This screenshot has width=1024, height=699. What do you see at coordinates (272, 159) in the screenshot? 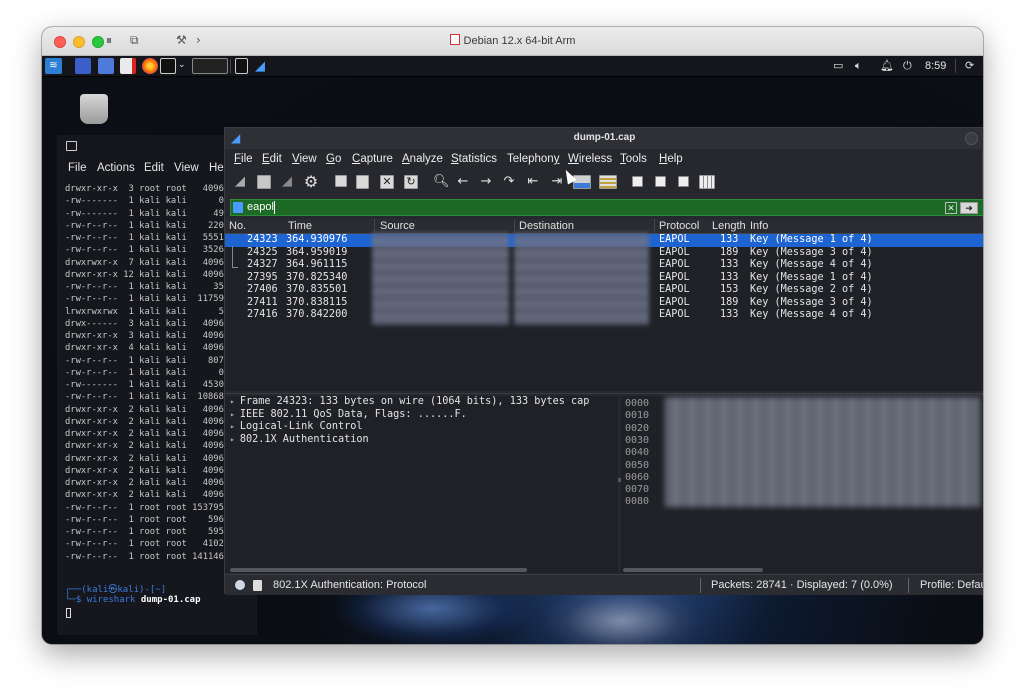
I see `menu-edit: Edit` at bounding box center [272, 159].